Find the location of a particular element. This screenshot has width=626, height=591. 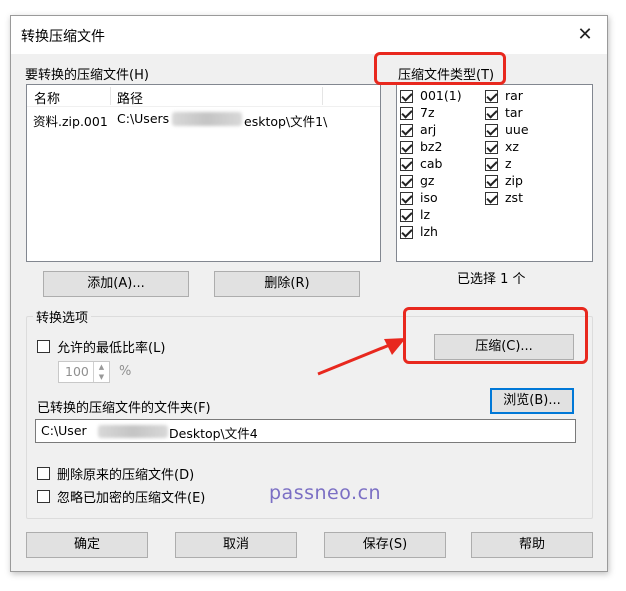

type-item: bz2 is located at coordinates (440, 147).